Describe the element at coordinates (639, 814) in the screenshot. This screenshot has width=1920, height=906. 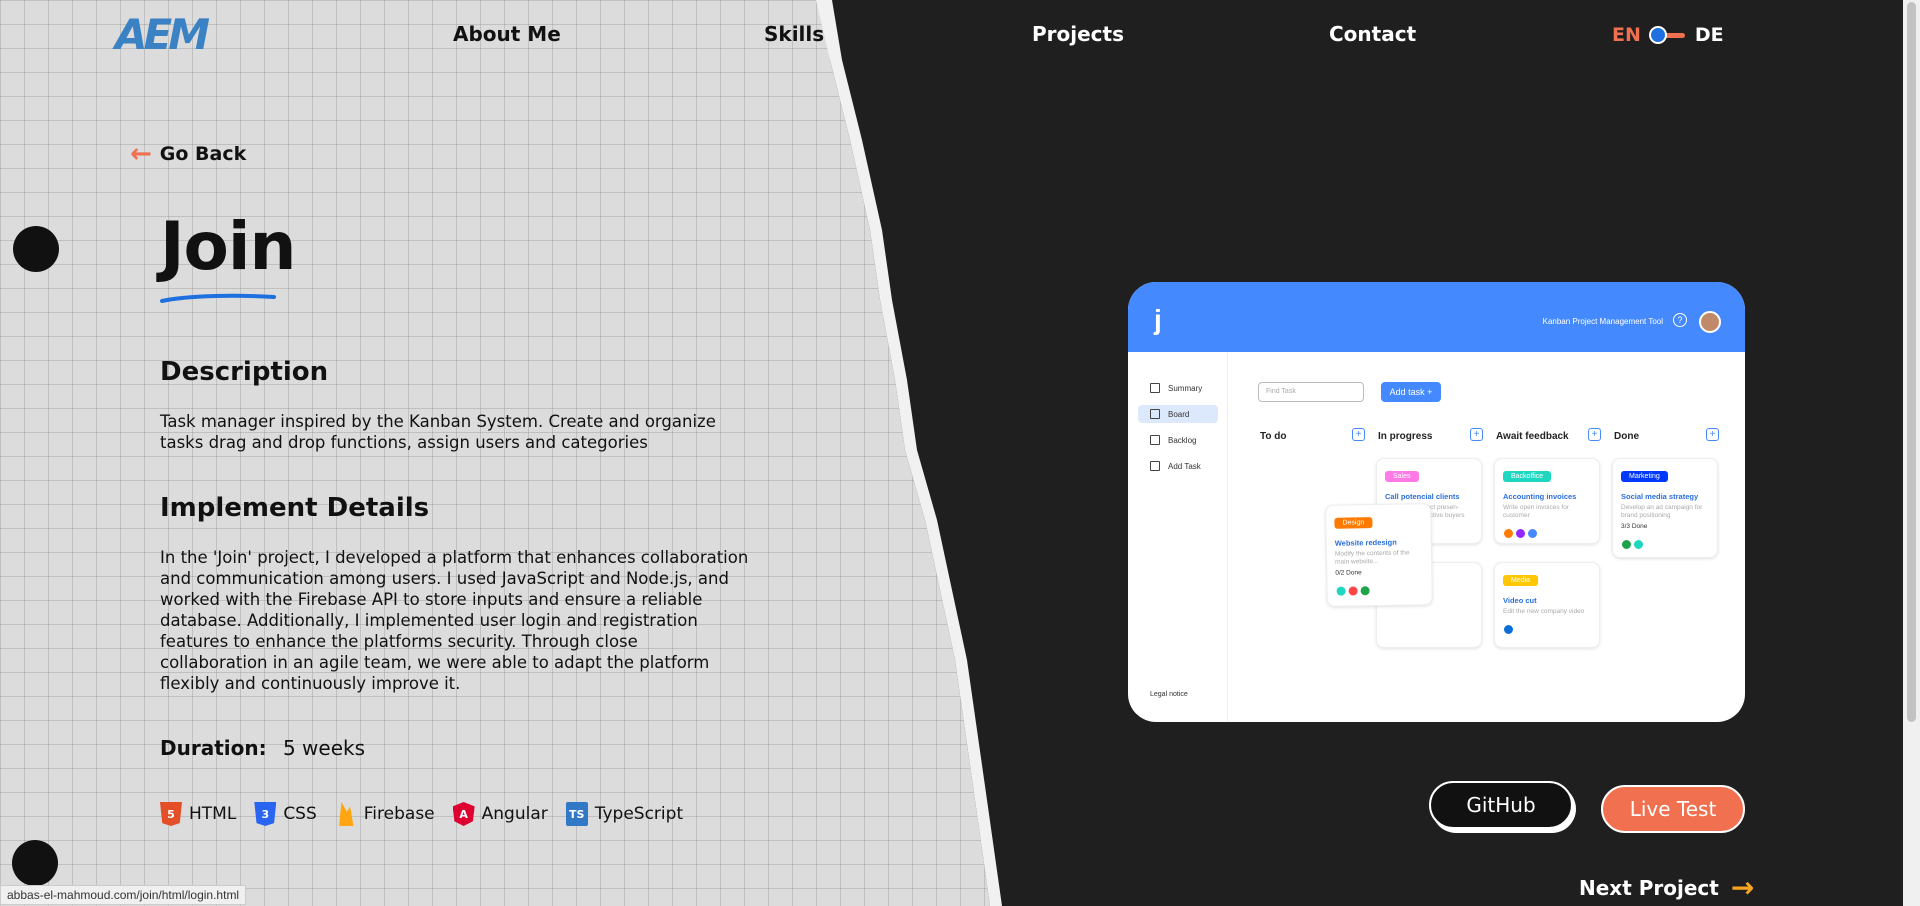
I see `tech-label: TypeScript` at that location.